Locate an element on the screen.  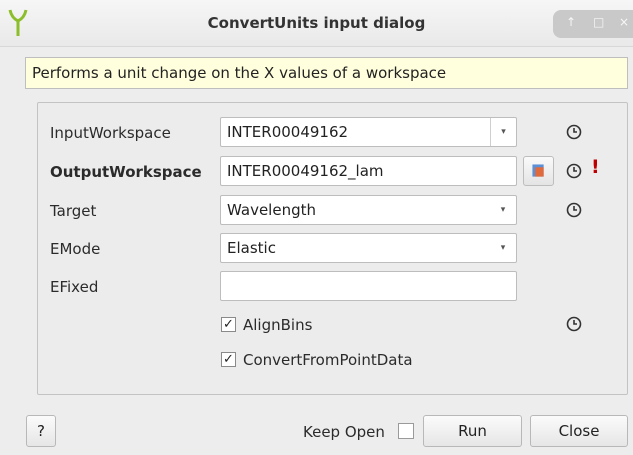
efixed-label: EFixed is located at coordinates (74, 287).